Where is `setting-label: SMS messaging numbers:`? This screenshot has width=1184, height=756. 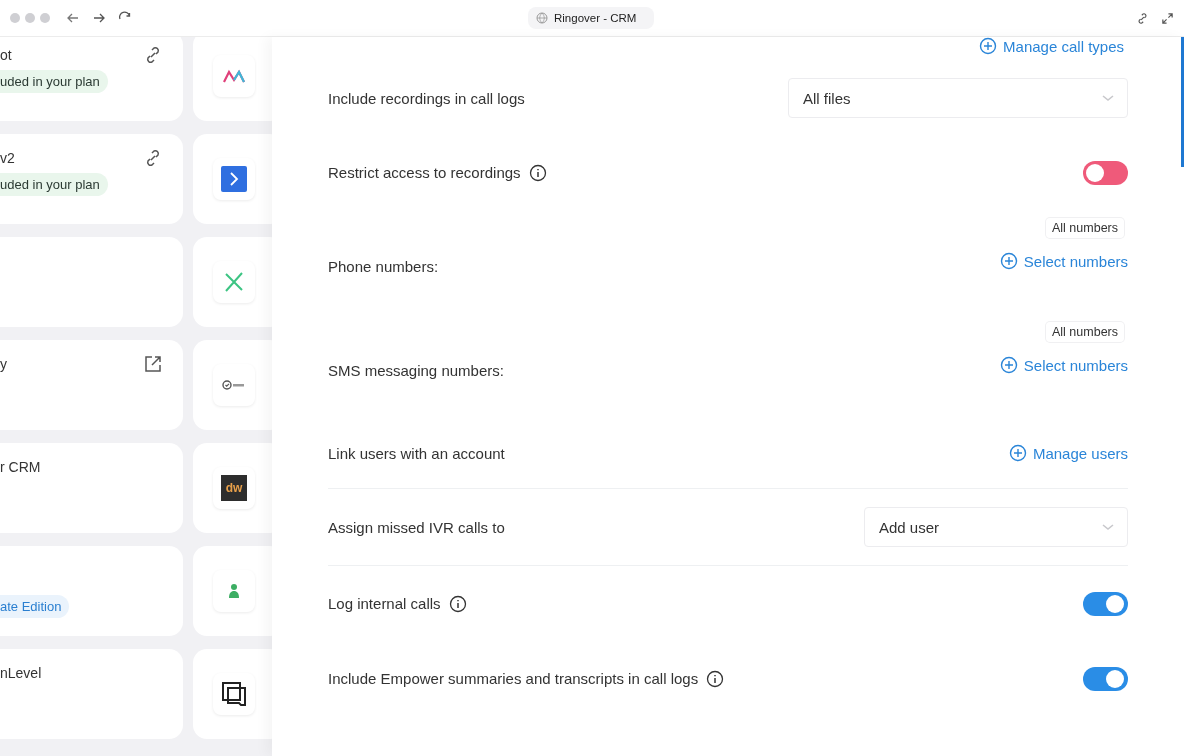
setting-label: SMS messaging numbers: is located at coordinates (416, 370).